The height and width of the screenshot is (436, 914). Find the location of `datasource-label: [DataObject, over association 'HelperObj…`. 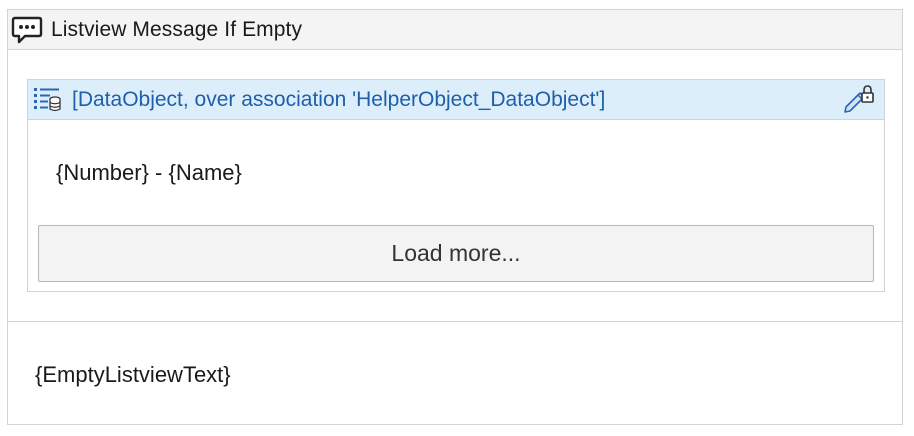

datasource-label: [DataObject, over association 'HelperObj… is located at coordinates (339, 99).